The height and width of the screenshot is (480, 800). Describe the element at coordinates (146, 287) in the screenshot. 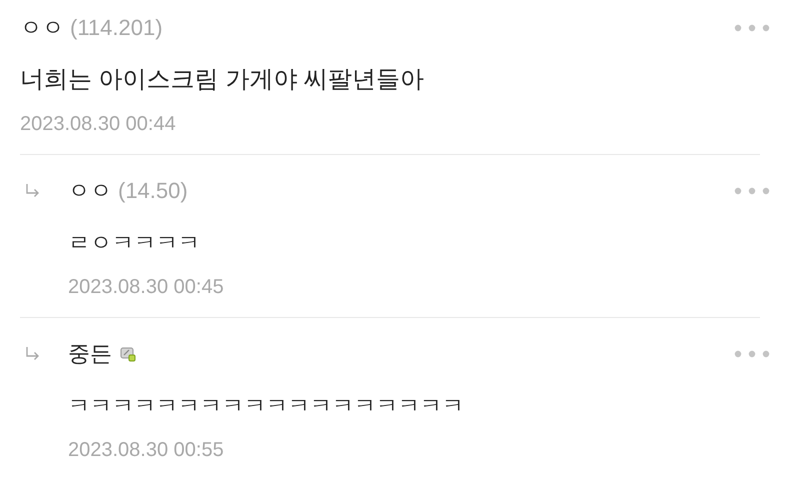

I see `reply-date: 2023.08.30 00:45` at that location.